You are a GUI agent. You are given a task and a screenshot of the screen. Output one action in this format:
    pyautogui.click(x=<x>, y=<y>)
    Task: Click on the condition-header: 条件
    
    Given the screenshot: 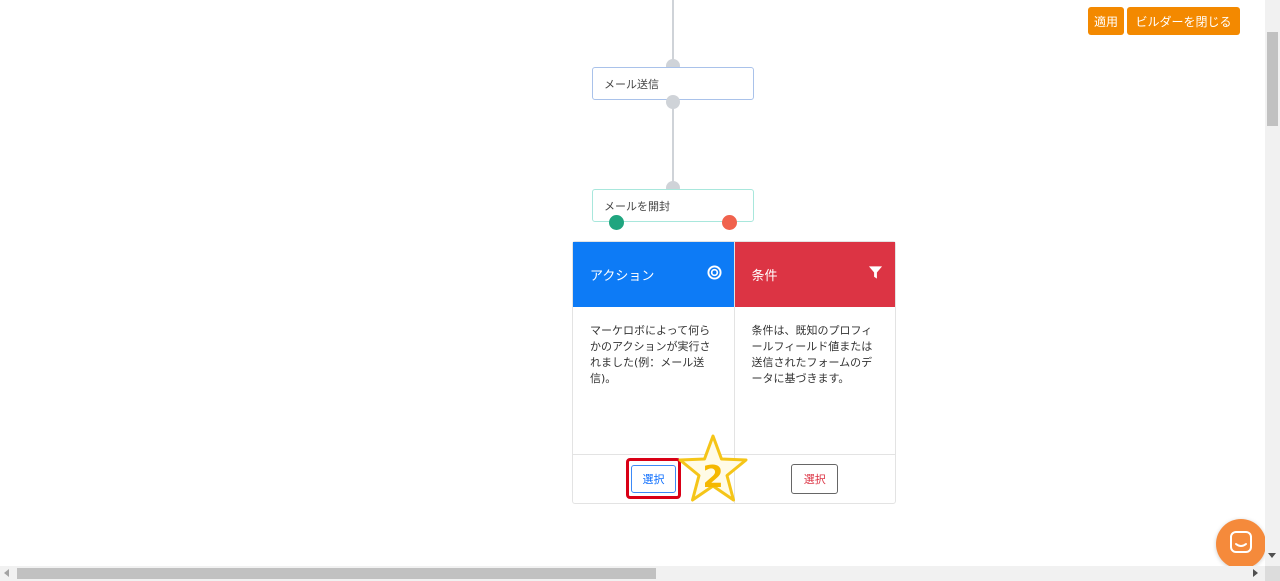 What is the action you would take?
    pyautogui.click(x=814, y=274)
    